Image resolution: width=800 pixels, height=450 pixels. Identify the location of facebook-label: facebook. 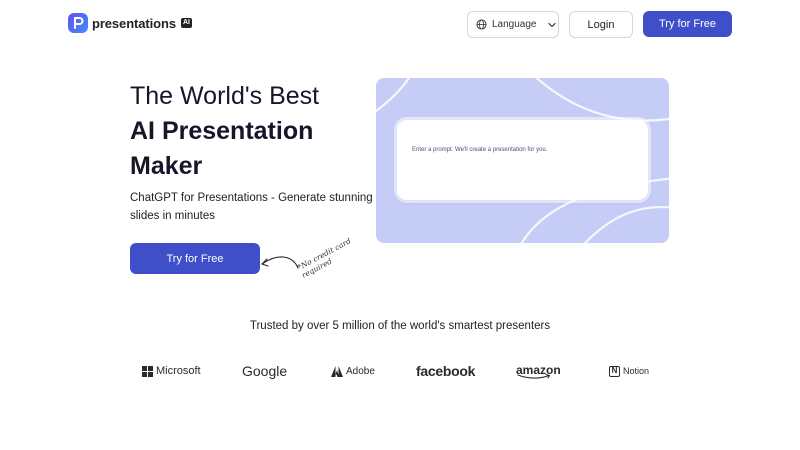
(446, 371).